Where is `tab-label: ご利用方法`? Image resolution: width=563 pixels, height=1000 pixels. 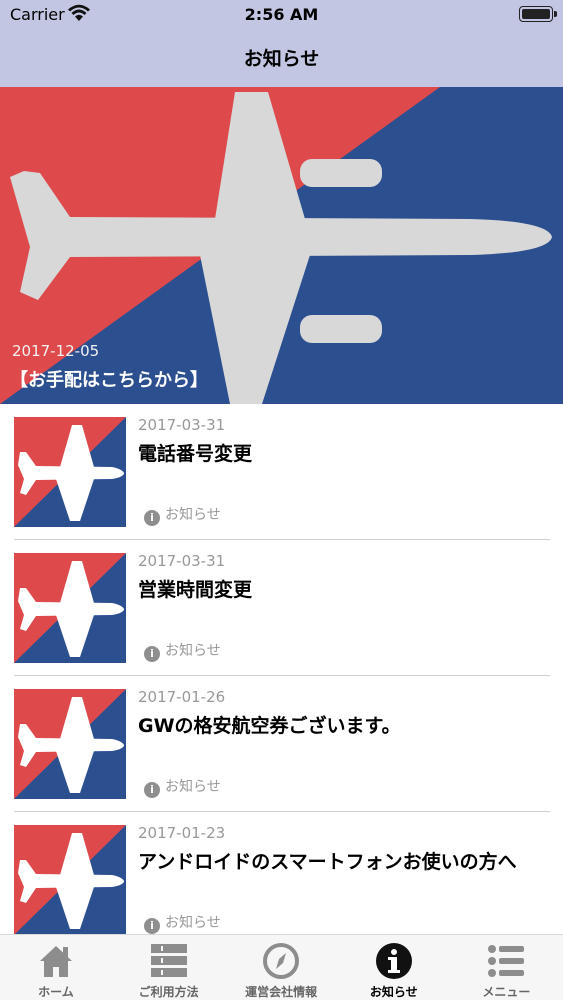 tab-label: ご利用方法 is located at coordinates (168, 992).